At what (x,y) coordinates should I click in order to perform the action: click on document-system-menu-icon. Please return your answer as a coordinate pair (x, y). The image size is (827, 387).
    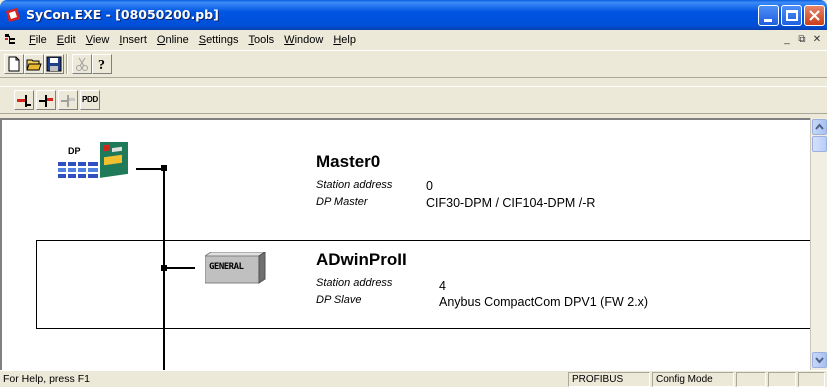
    Looking at the image, I should click on (11, 40).